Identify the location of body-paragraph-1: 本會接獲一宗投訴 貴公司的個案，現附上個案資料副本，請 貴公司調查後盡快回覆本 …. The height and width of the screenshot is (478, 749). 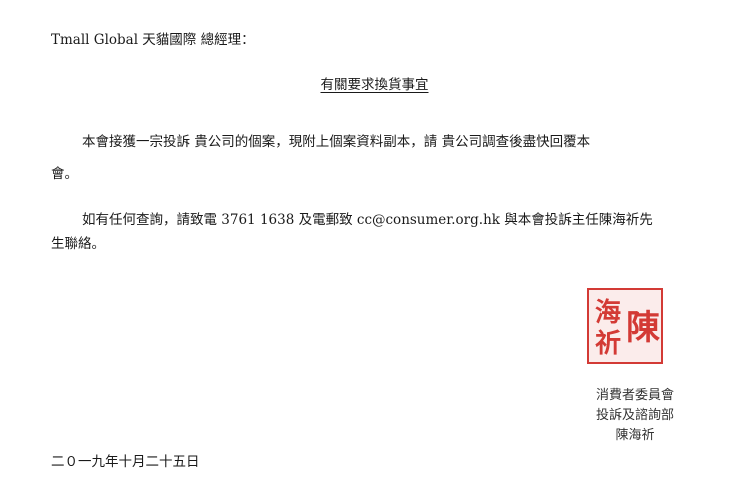
(373, 162).